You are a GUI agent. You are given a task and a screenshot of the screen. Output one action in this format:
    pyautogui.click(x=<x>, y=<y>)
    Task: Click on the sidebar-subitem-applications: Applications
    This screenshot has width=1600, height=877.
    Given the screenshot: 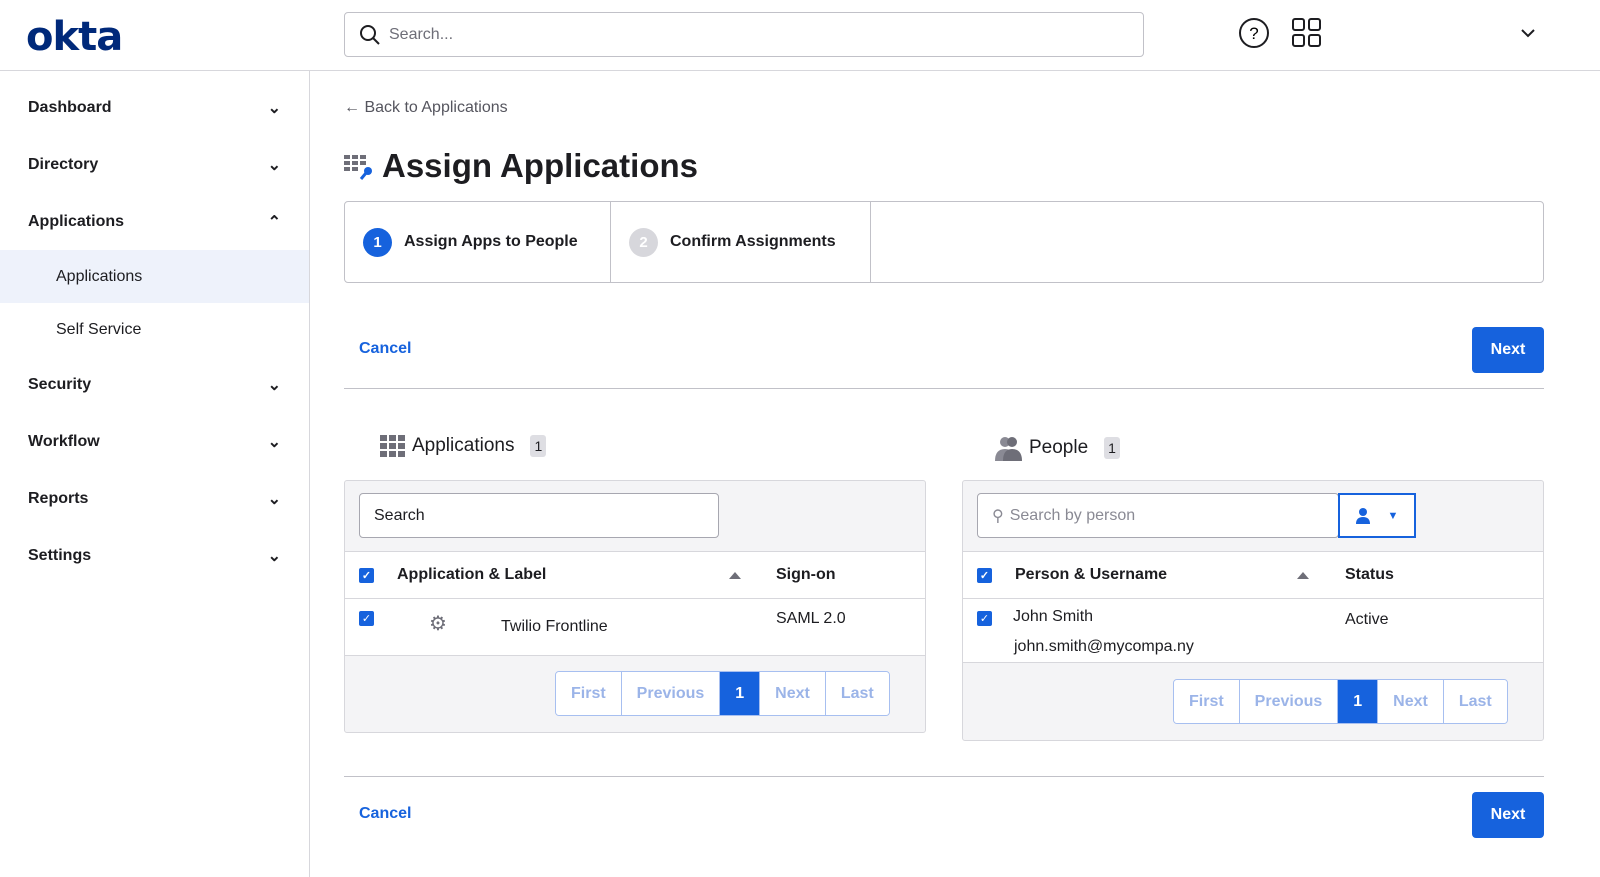 What is the action you would take?
    pyautogui.click(x=154, y=276)
    